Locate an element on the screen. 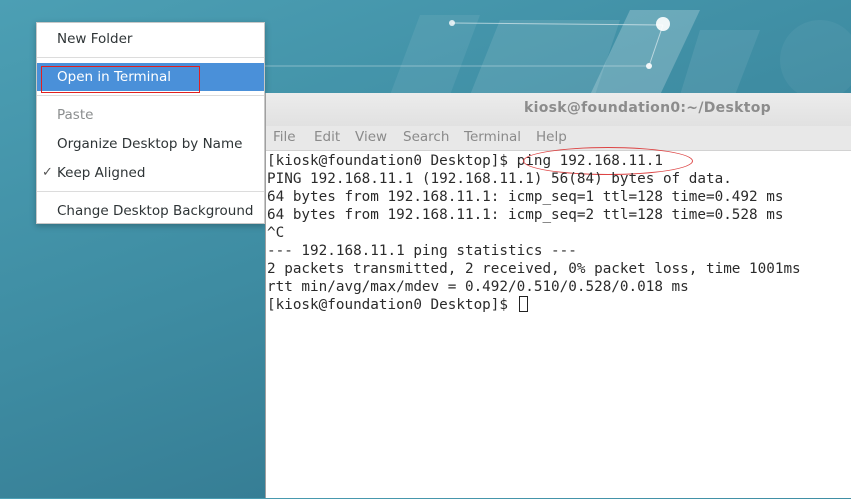  menu-edit: Edit is located at coordinates (327, 137).